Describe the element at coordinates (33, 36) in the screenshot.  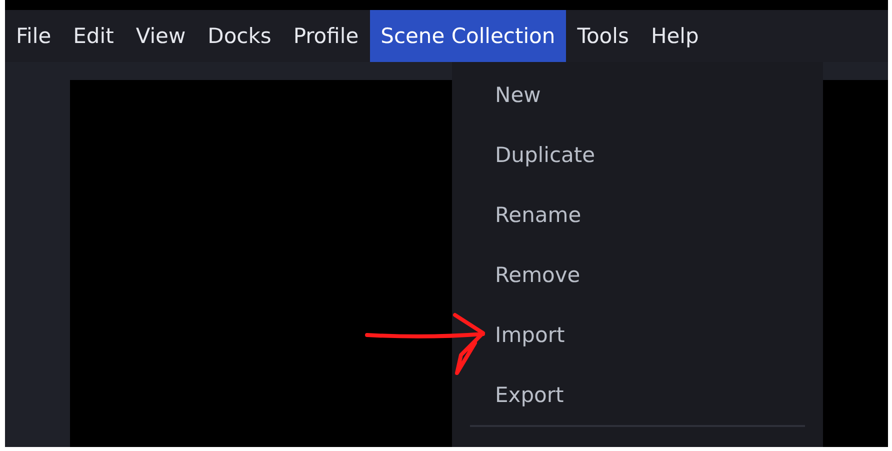
I see `menu-item: File` at that location.